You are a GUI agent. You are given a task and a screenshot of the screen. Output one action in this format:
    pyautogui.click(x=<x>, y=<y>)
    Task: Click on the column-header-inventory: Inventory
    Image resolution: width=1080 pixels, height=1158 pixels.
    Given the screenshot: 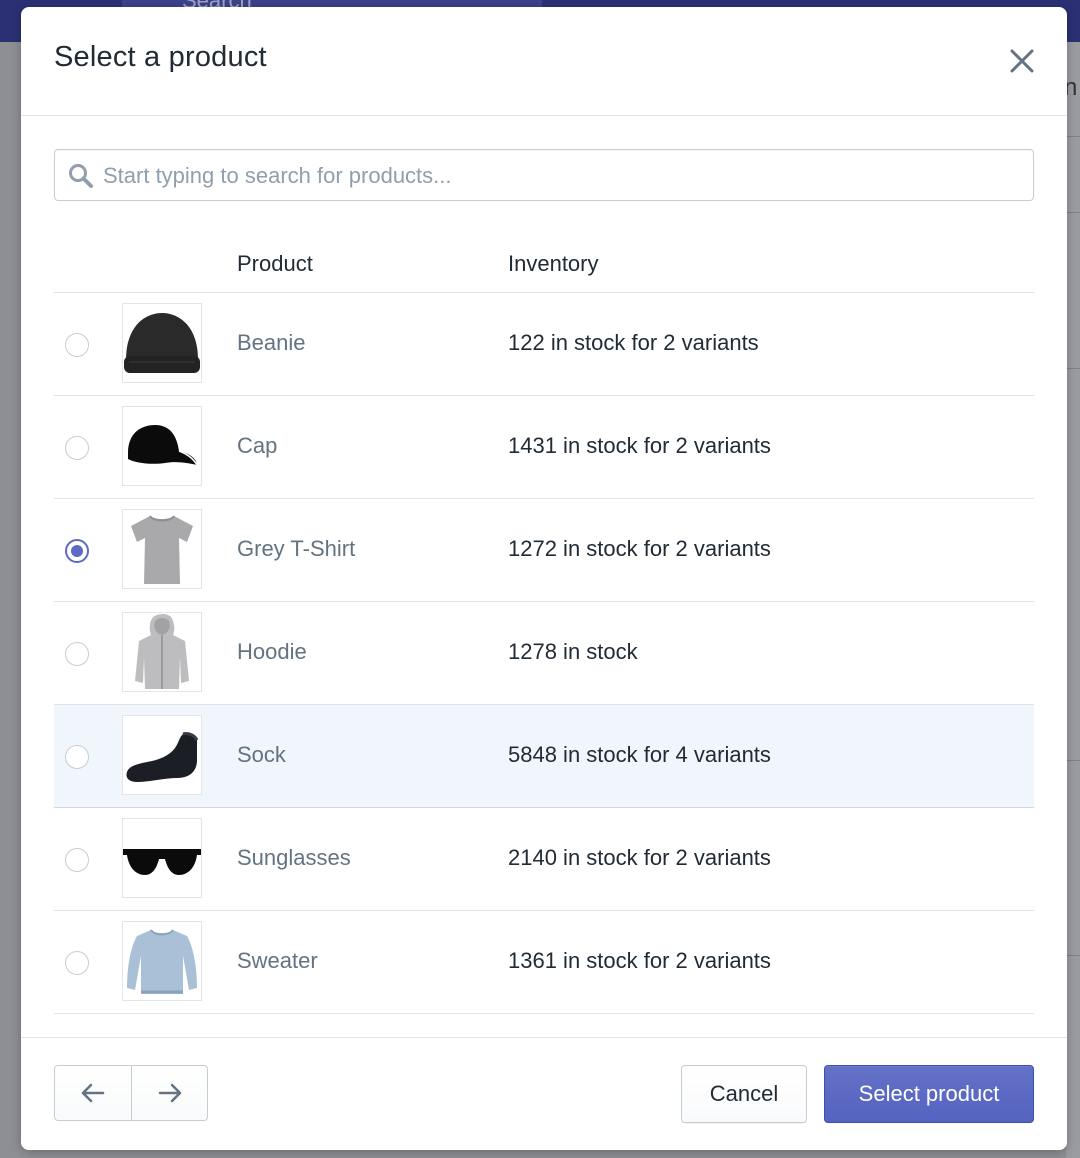 What is the action you would take?
    pyautogui.click(x=553, y=263)
    